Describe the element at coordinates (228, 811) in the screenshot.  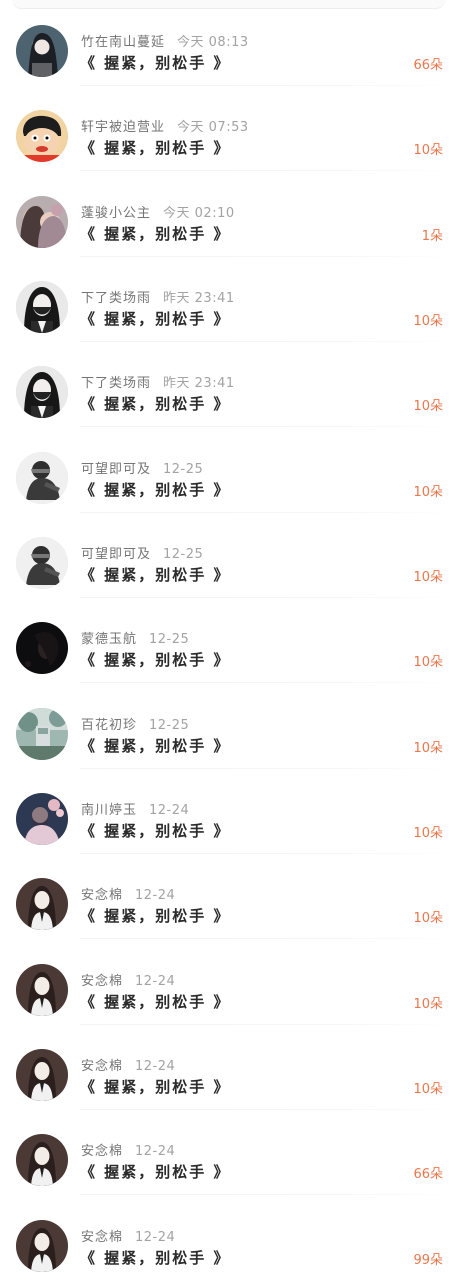
I see `list-item: 南川婷玉 12-24 《 握紧，别松手 》 10朵` at that location.